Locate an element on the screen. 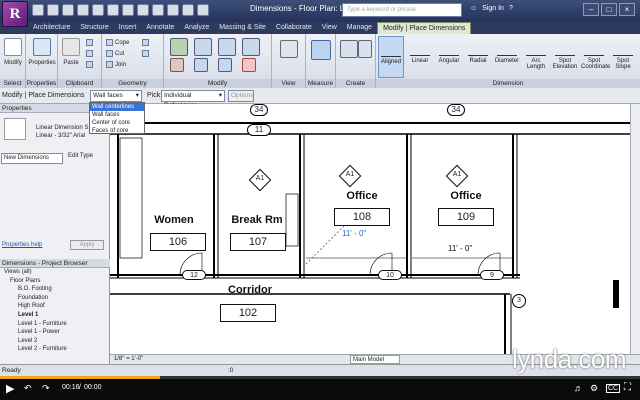  close-icon: × is located at coordinates (627, 9).